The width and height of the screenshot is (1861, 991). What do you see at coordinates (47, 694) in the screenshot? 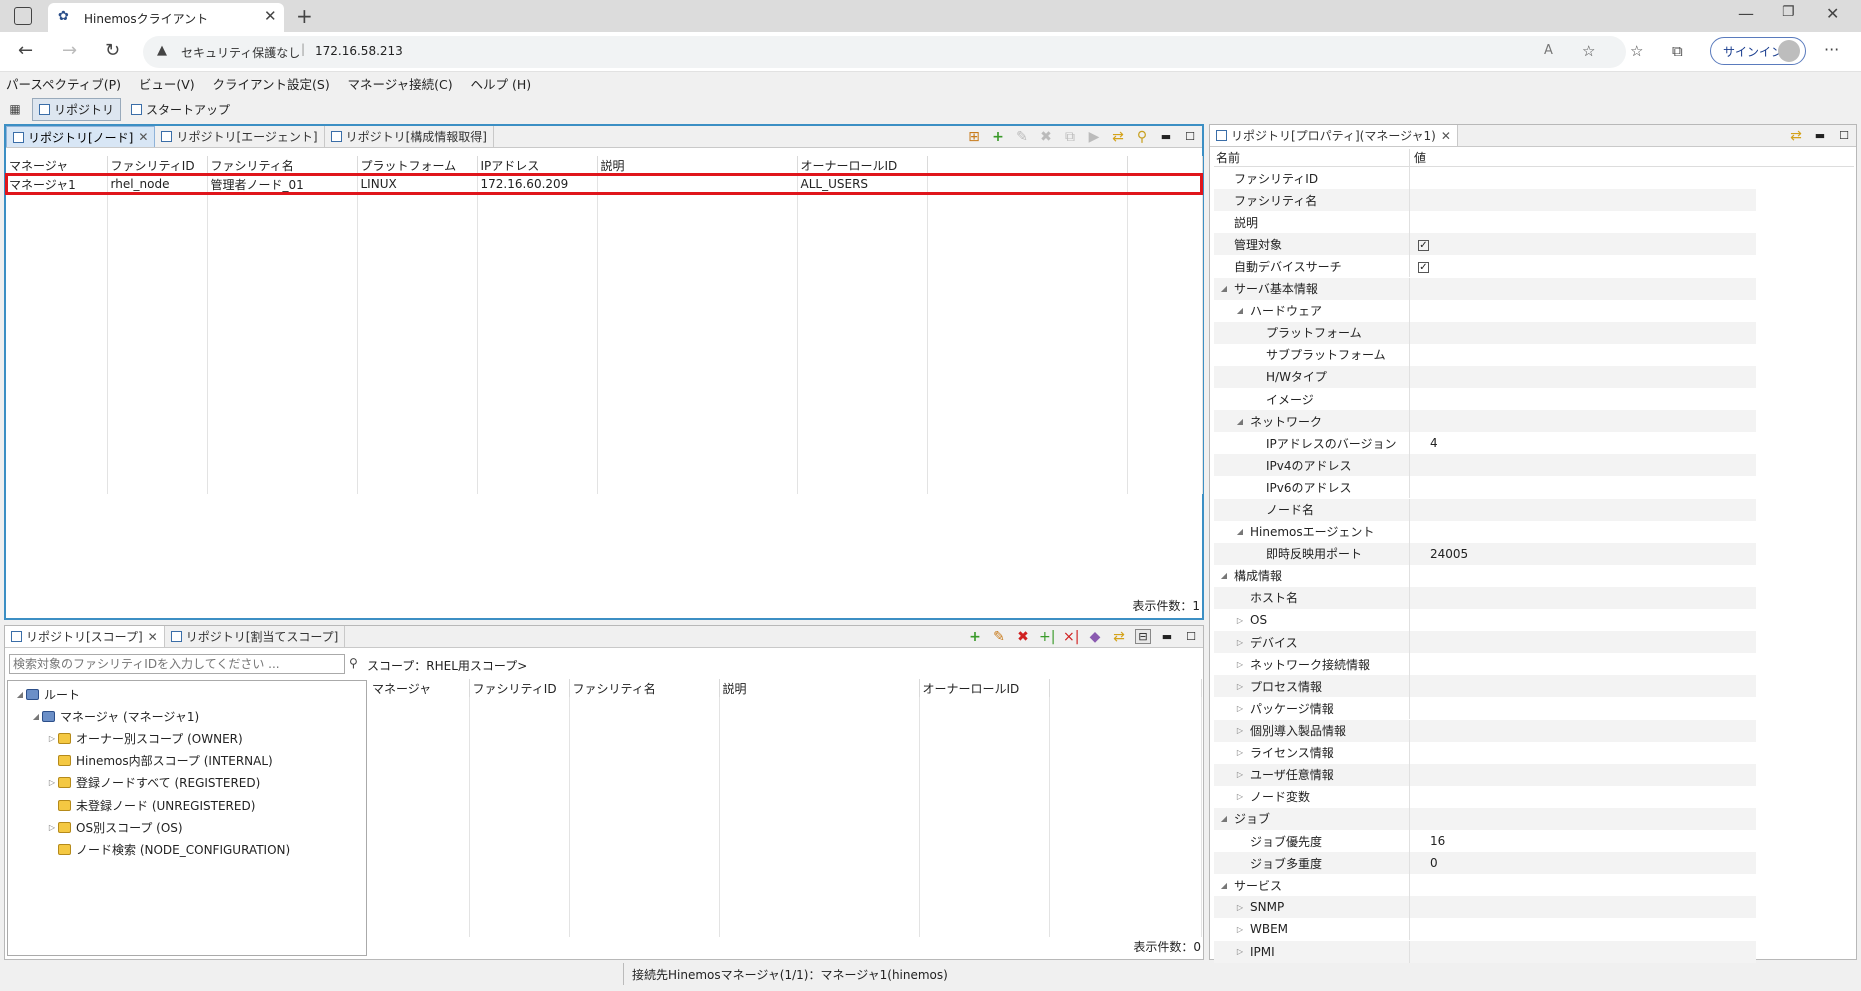
I see `tree-node: ◢ ルート` at bounding box center [47, 694].